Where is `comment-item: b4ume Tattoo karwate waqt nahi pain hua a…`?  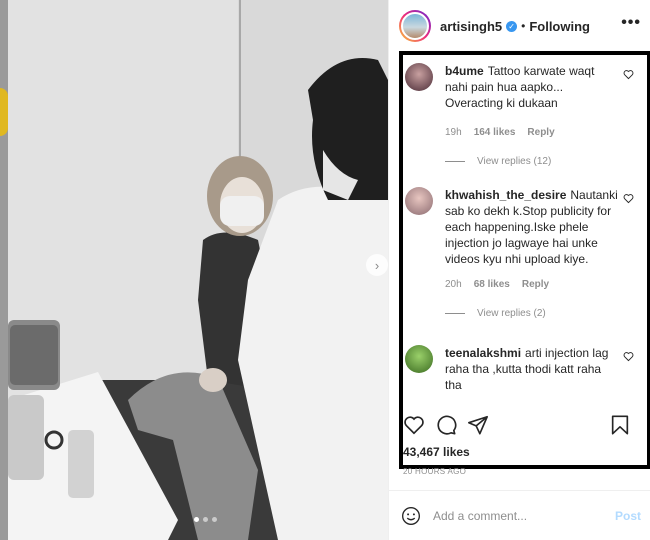
comment-item: b4ume Tattoo karwate waqt nahi pain hua a… is located at coordinates (525, 114).